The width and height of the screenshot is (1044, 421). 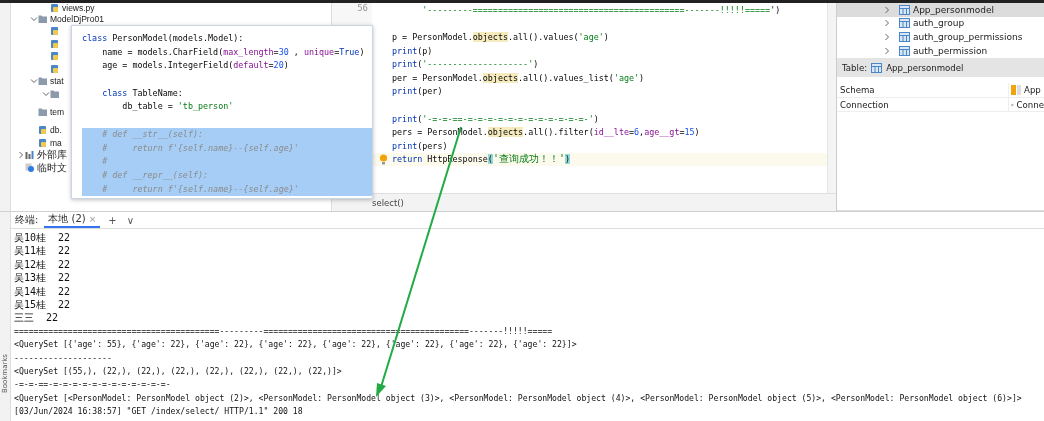 I want to click on code-line: print(per), so click(x=417, y=91).